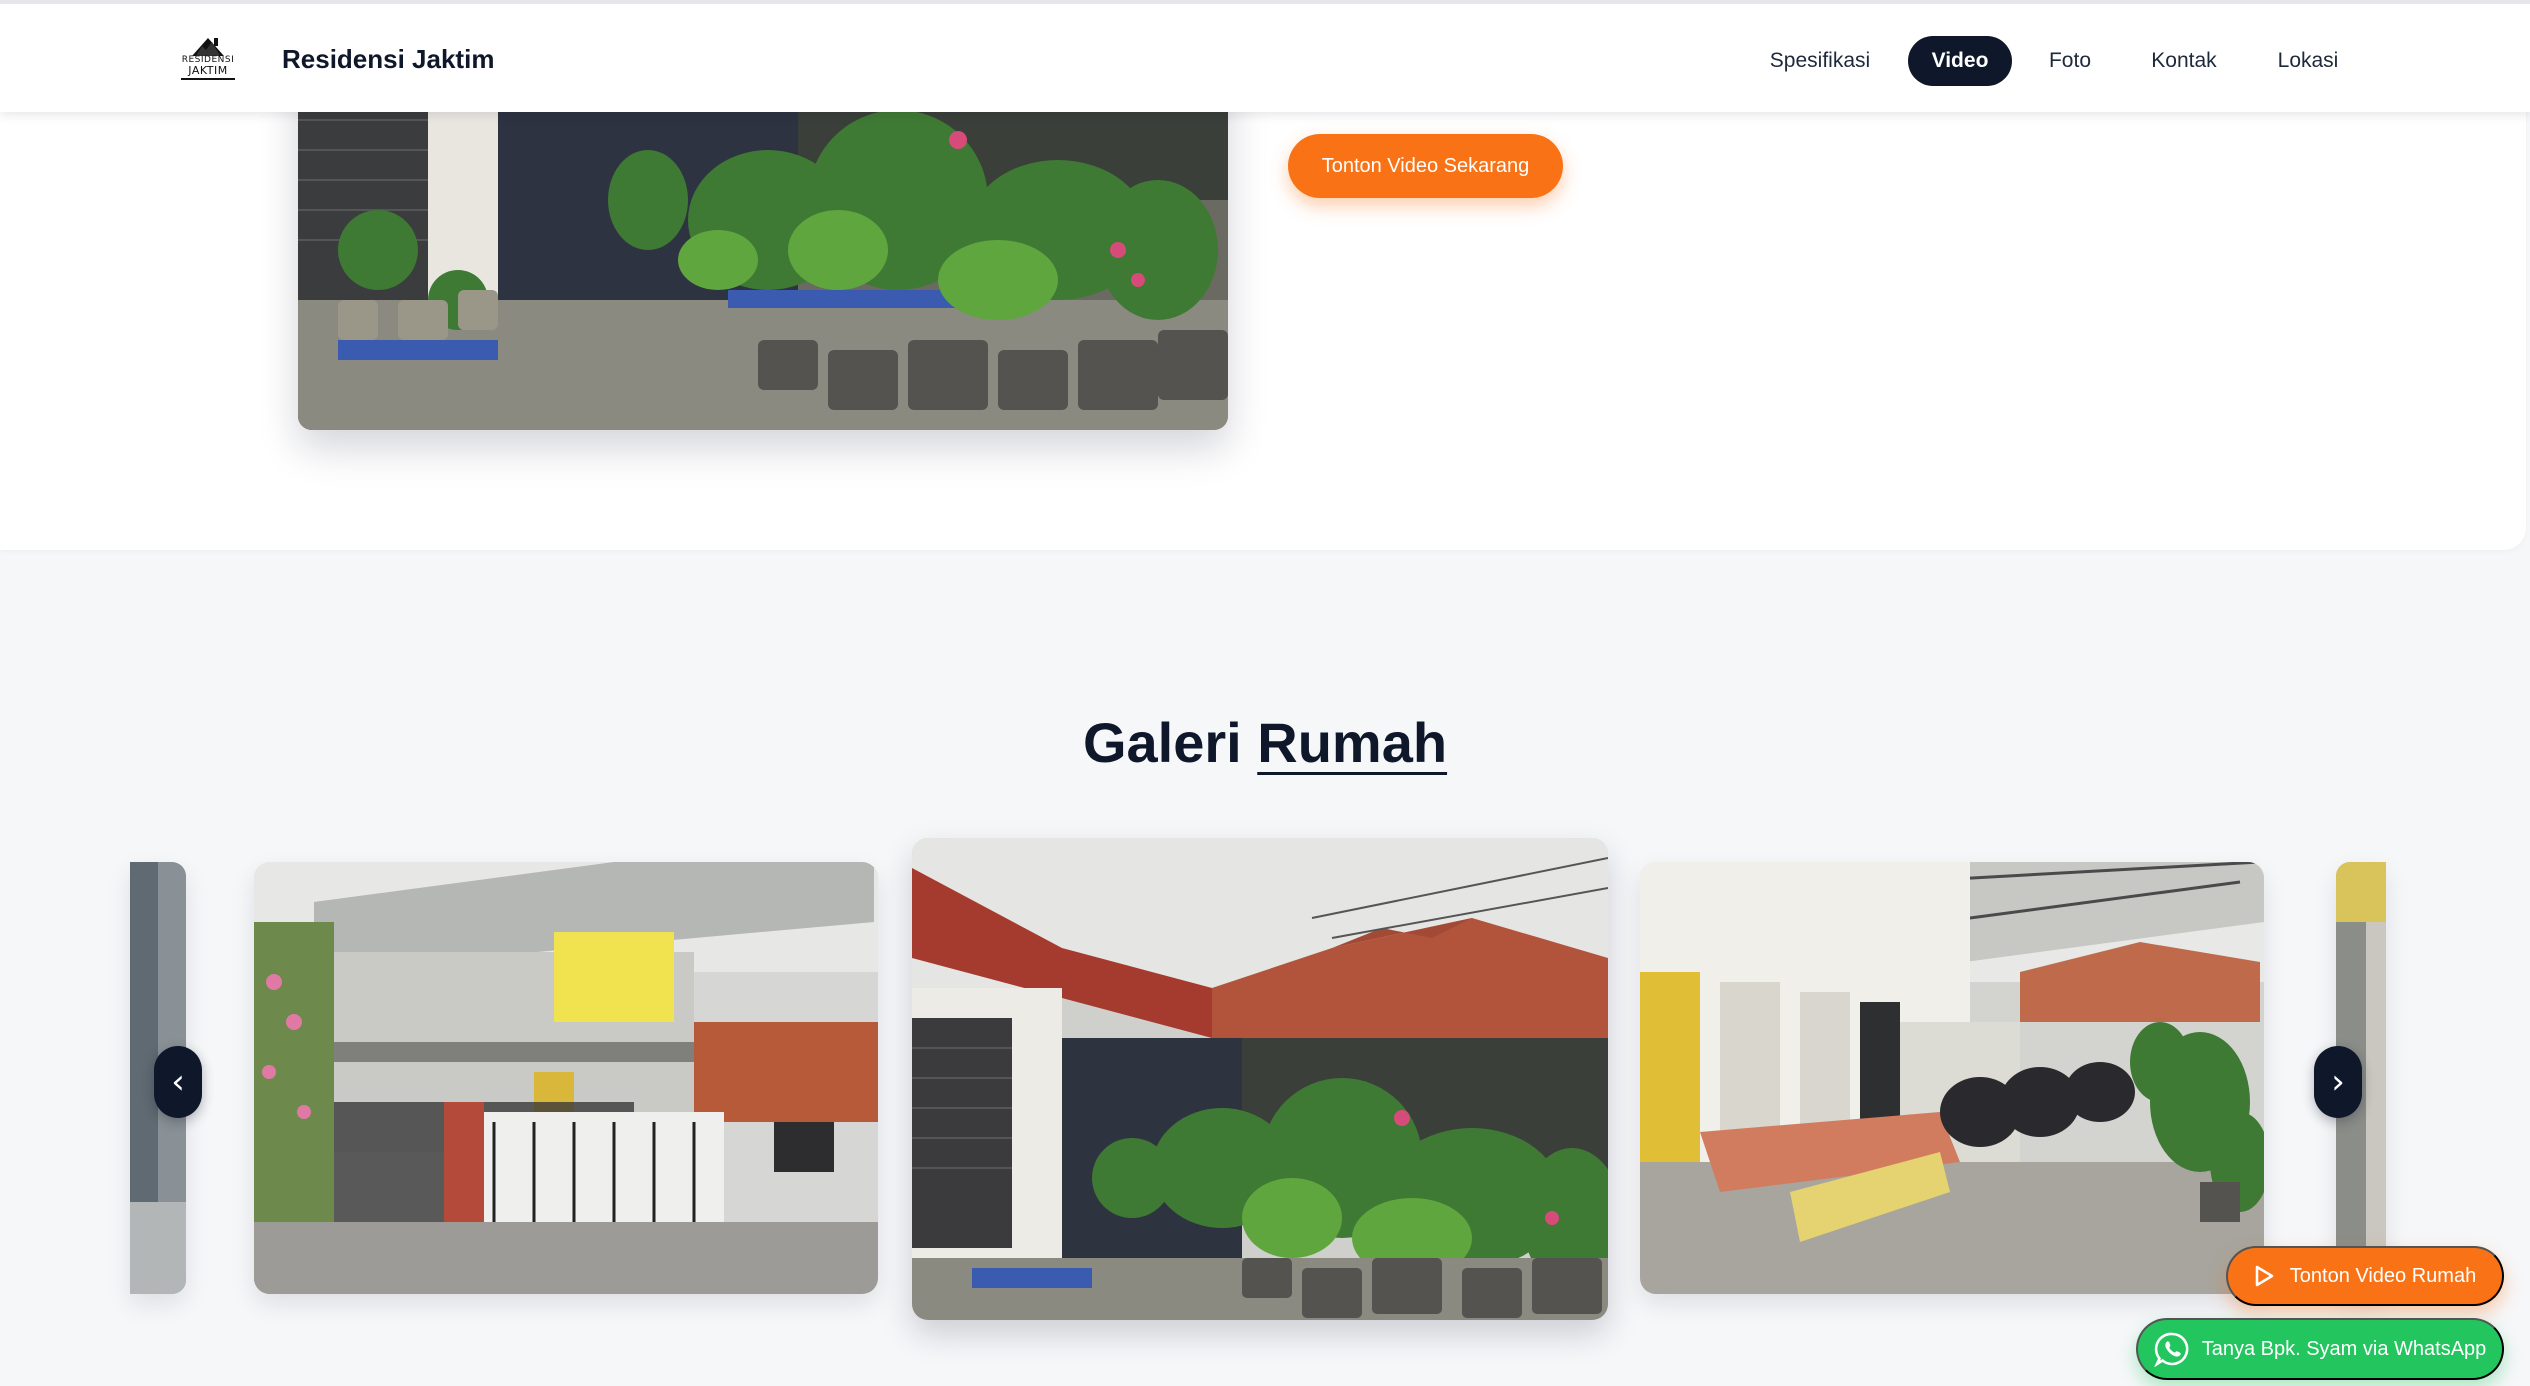 The height and width of the screenshot is (1386, 2530). What do you see at coordinates (1425, 166) in the screenshot?
I see `watch-video-now-button: Tonton Video Sekarang` at bounding box center [1425, 166].